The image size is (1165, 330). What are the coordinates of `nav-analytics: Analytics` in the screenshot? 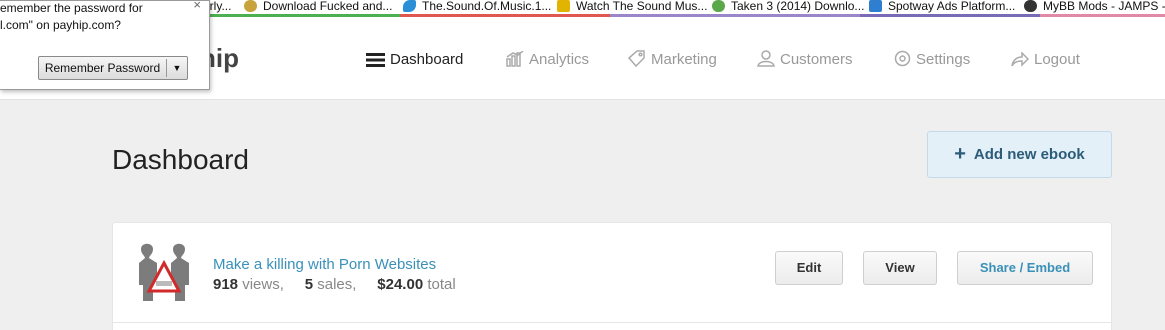 It's located at (547, 60).